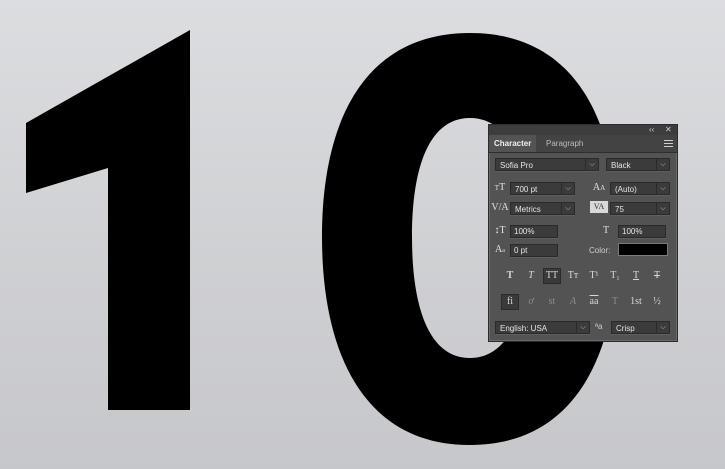 This screenshot has height=469, width=725. What do you see at coordinates (594, 276) in the screenshot?
I see `superscript-button: T¹` at bounding box center [594, 276].